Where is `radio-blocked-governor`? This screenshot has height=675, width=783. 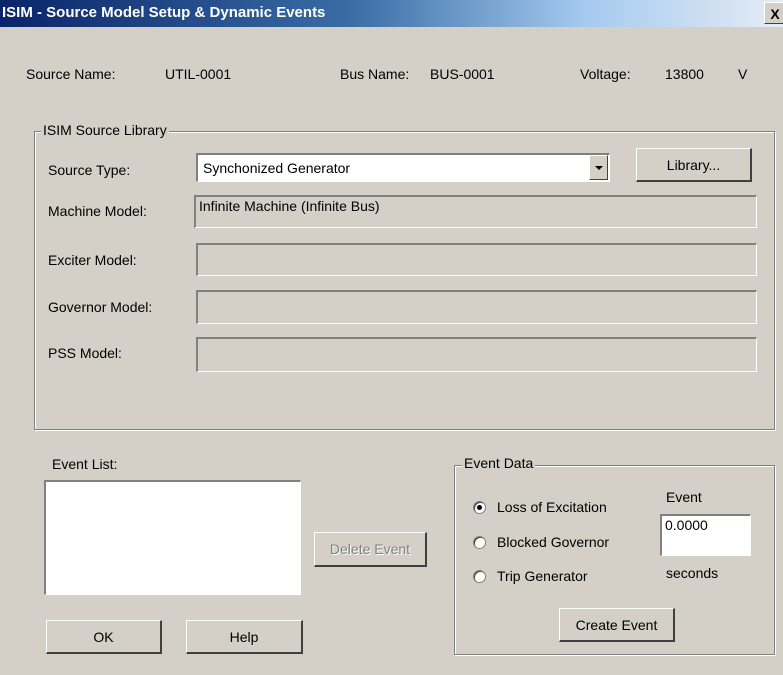
radio-blocked-governor is located at coordinates (479, 542).